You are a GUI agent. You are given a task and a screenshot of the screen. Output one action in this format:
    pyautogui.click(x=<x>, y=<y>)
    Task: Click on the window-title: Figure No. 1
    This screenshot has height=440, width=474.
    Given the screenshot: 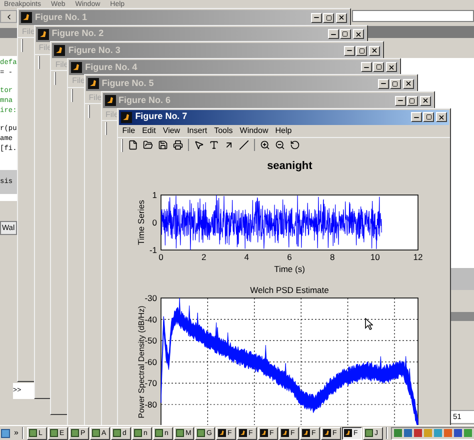 What is the action you would take?
    pyautogui.click(x=61, y=17)
    